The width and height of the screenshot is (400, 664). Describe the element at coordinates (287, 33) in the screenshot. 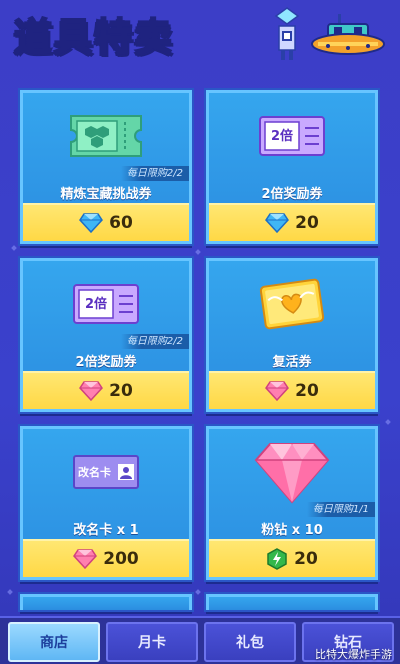

I see `robot-decoration-icon` at that location.